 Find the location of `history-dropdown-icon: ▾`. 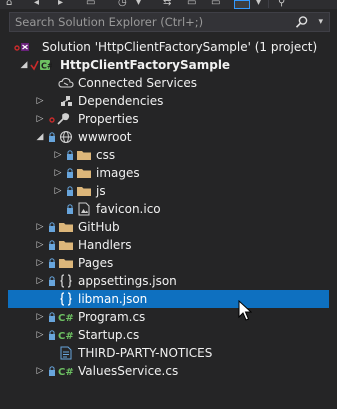

history-dropdown-icon: ▾ is located at coordinates (138, 4).